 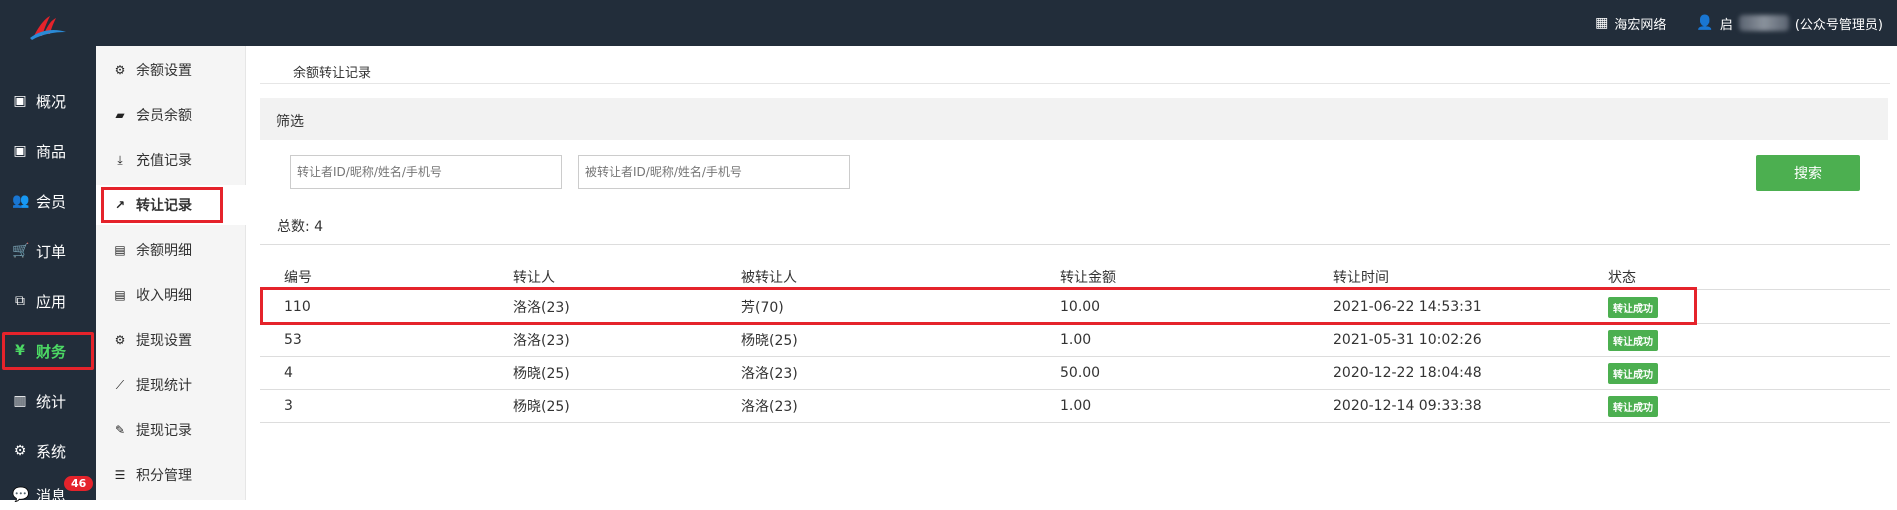 I want to click on blurred-username, so click(x=1763, y=23).